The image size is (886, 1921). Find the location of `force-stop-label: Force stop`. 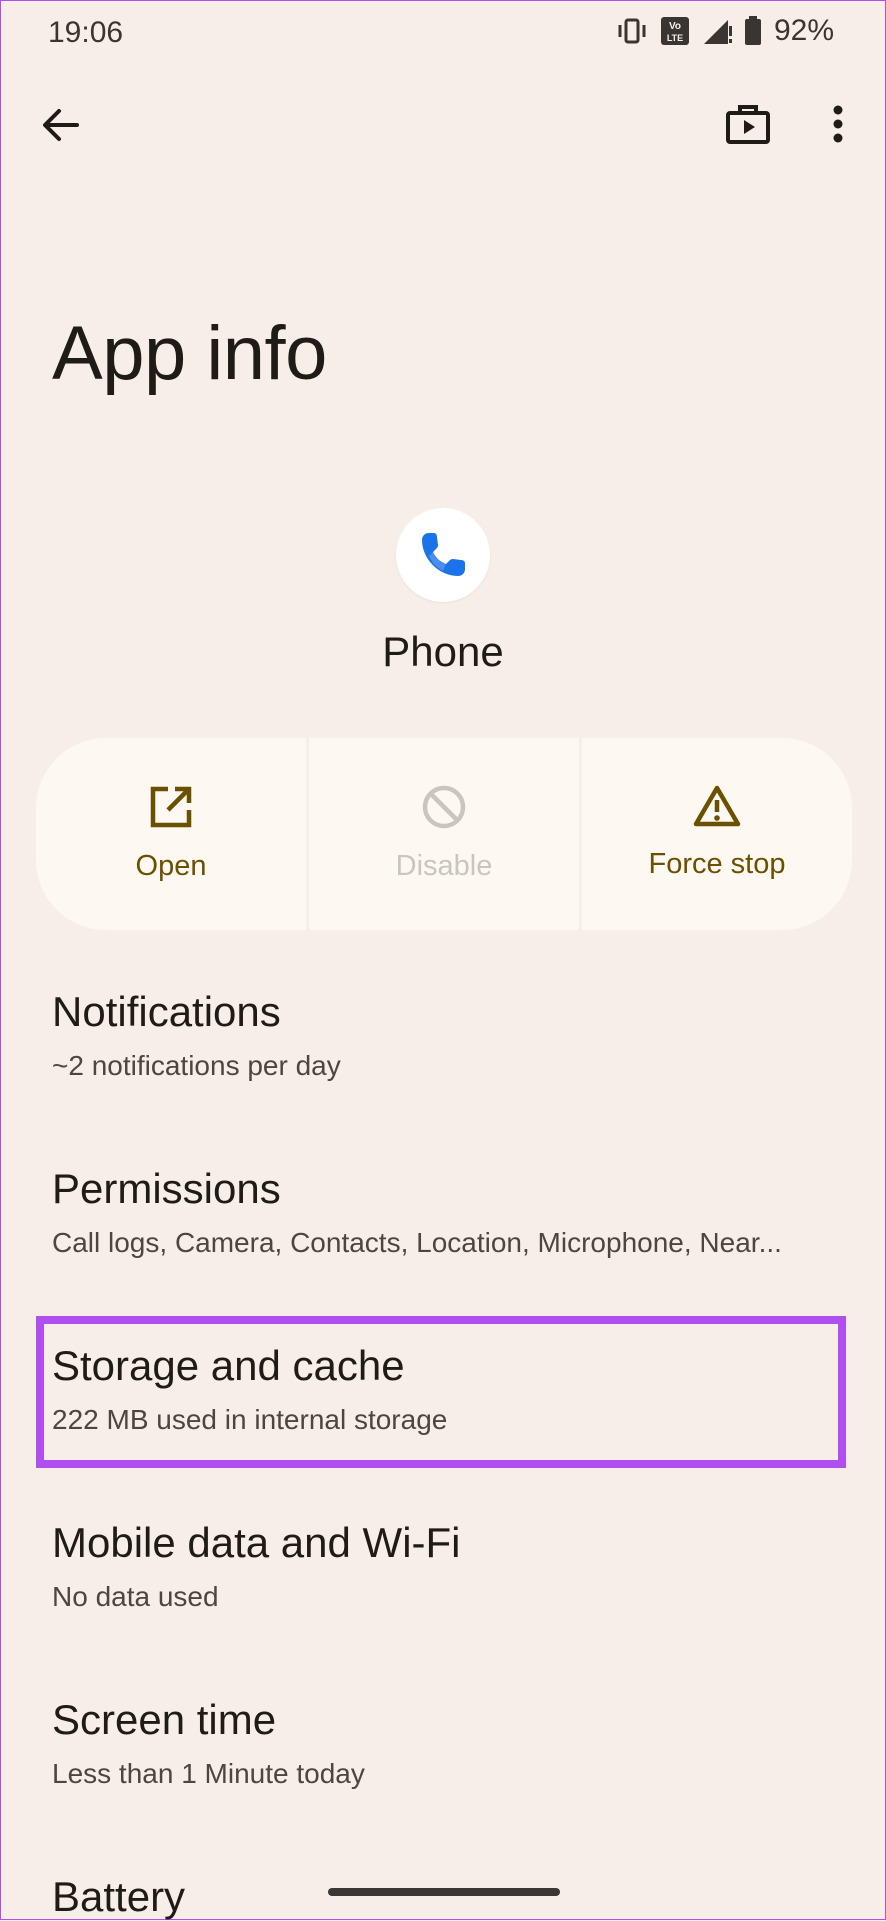

force-stop-label: Force stop is located at coordinates (717, 864).